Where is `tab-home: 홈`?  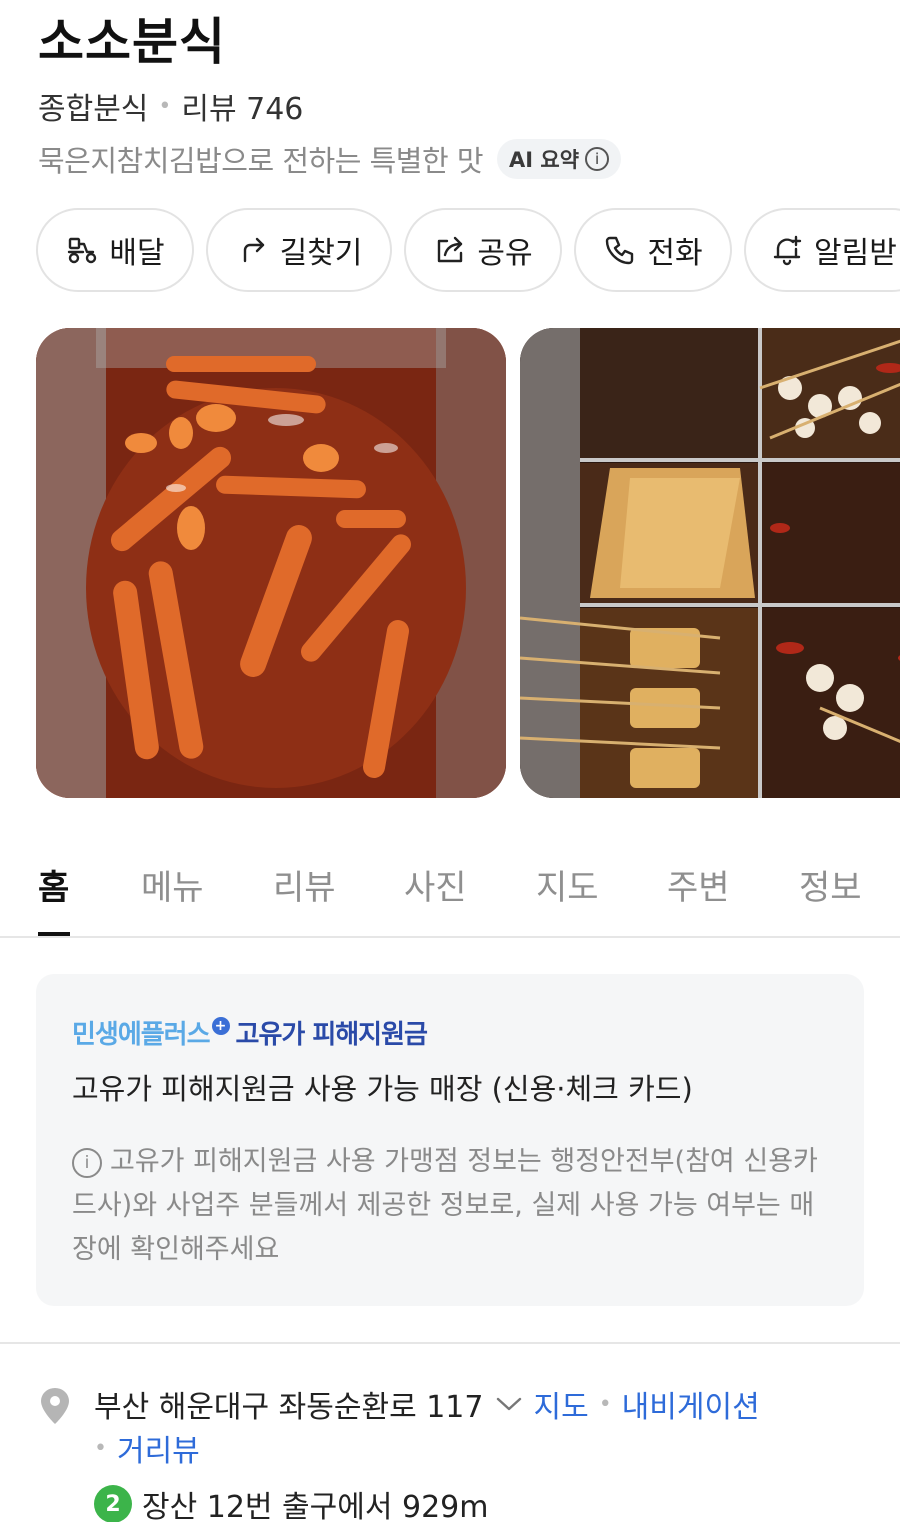 tab-home: 홈 is located at coordinates (53, 884).